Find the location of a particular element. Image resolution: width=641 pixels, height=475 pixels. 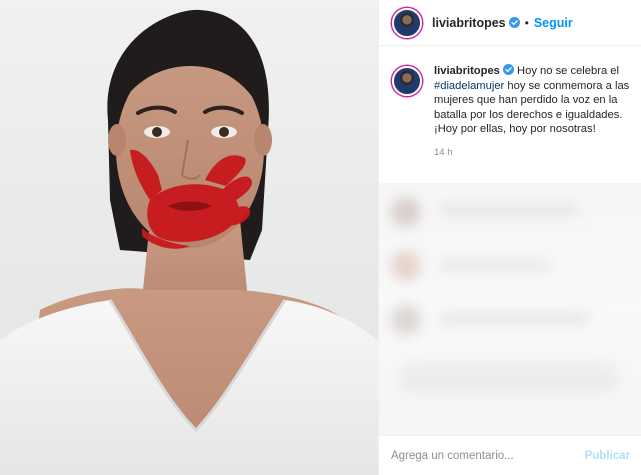

caption-username: liviabritopes is located at coordinates (467, 71).